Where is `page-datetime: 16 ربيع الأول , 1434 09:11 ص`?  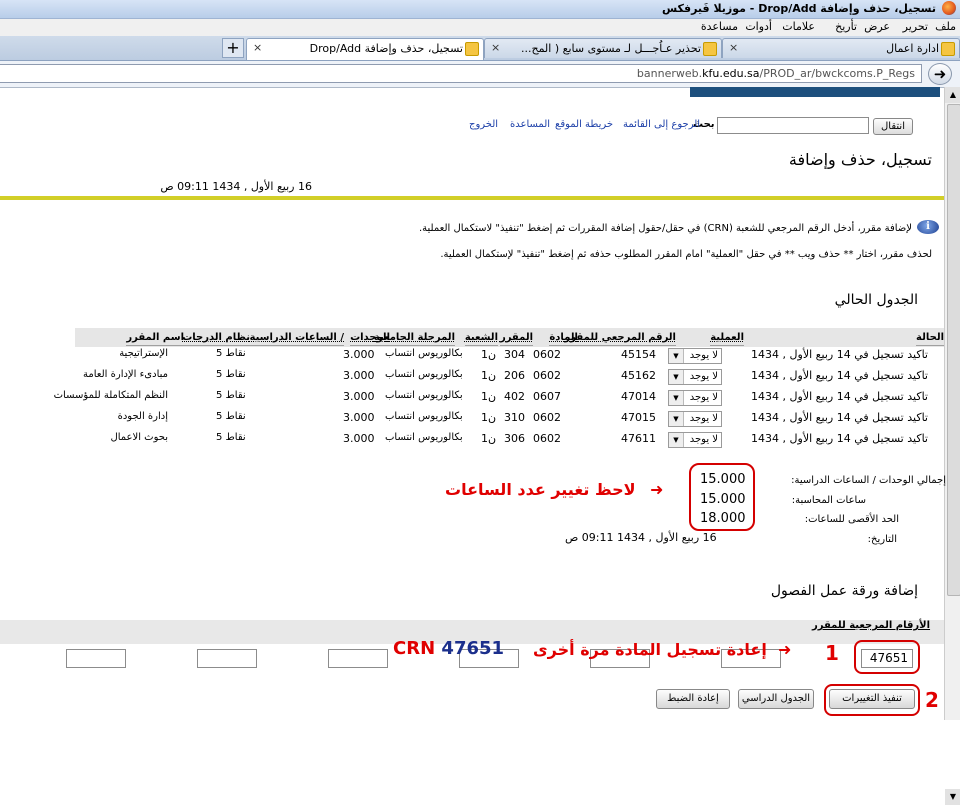
page-datetime: 16 ربيع الأول , 1434 09:11 ص is located at coordinates (236, 186).